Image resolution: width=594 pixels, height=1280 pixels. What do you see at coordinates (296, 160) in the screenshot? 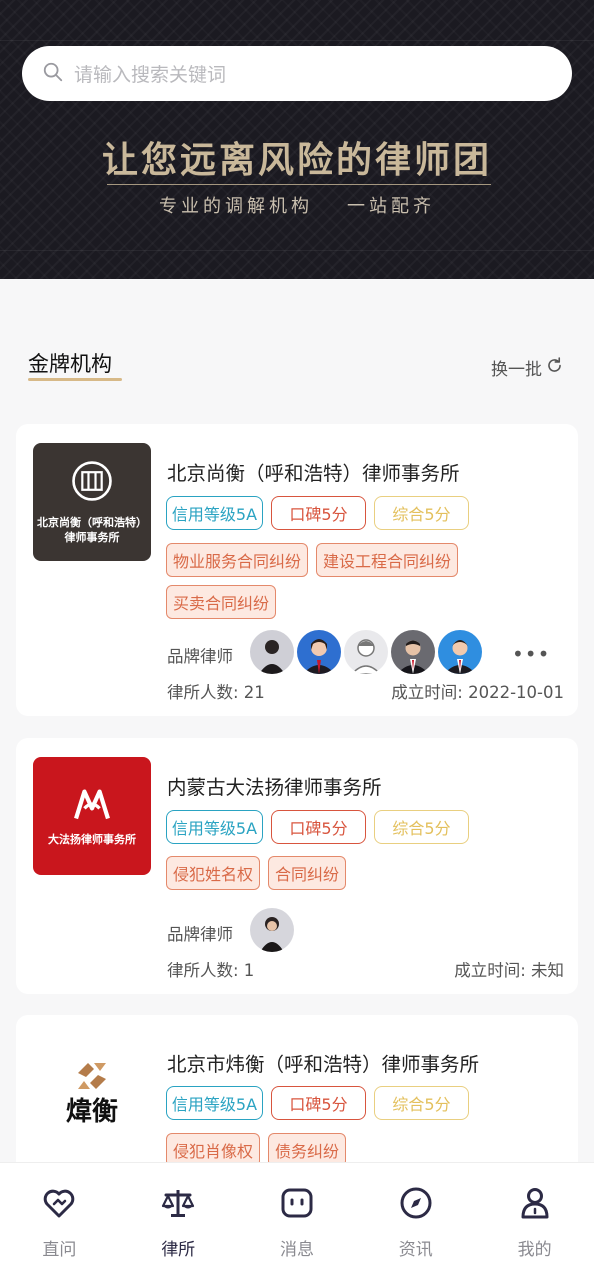
I see `banner-slogan: 让您远离风险的律师团` at bounding box center [296, 160].